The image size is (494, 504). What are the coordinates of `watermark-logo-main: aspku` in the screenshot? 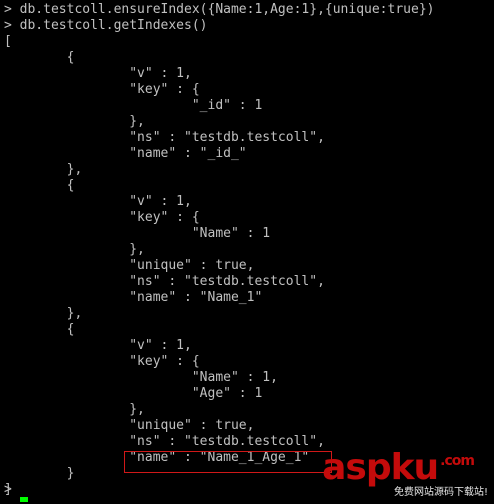 It's located at (380, 467).